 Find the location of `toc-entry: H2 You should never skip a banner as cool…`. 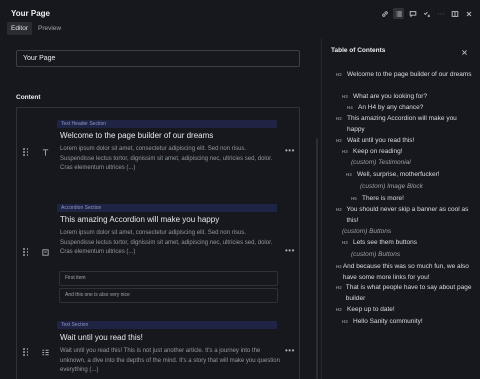

toc-entry: H2 You should never skip a banner as cool… is located at coordinates (406, 215).